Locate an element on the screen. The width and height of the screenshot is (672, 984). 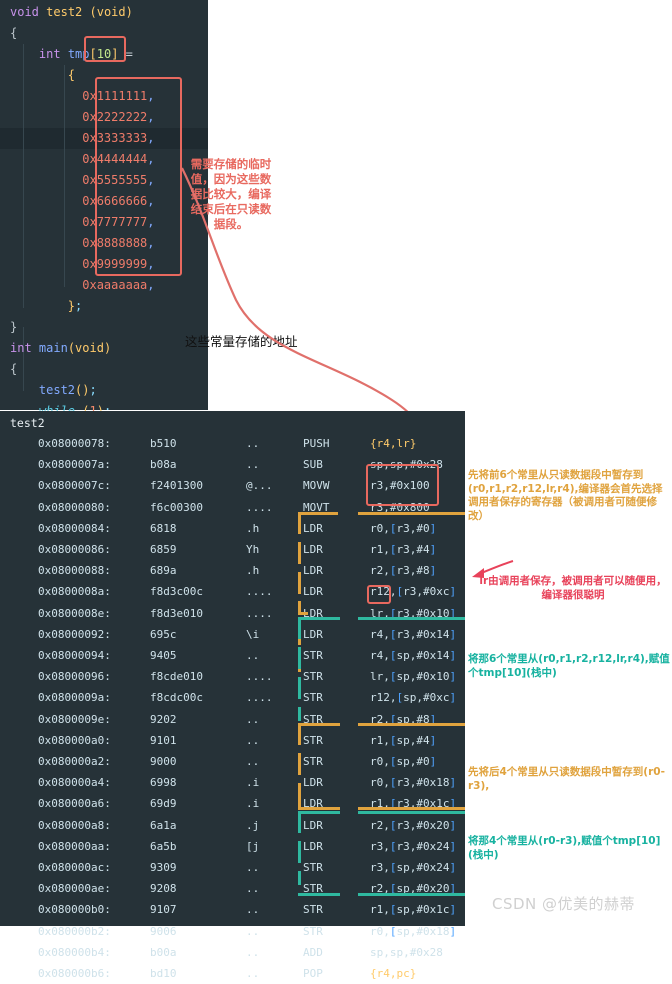
instruction-address: 0x080000a2: is located at coordinates (74, 761).